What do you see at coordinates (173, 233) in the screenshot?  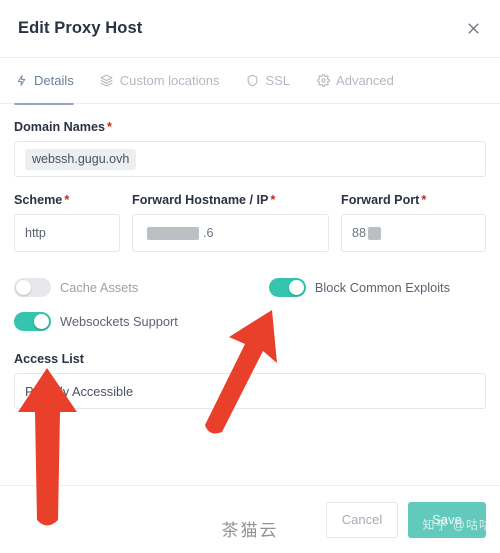 I see `redaction-block-hostname` at bounding box center [173, 233].